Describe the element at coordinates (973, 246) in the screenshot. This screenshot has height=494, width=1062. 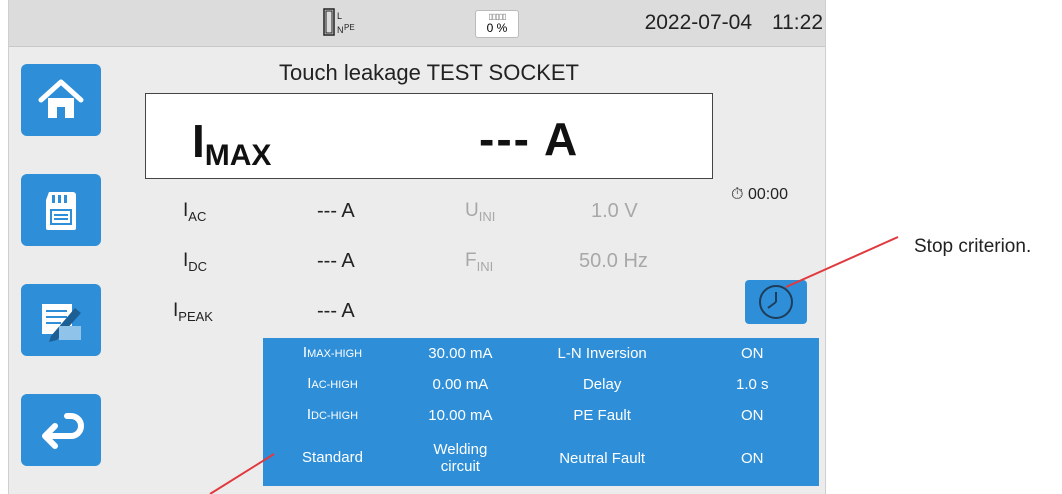
I see `stop-criterion-callout: Stop criterion.` at that location.